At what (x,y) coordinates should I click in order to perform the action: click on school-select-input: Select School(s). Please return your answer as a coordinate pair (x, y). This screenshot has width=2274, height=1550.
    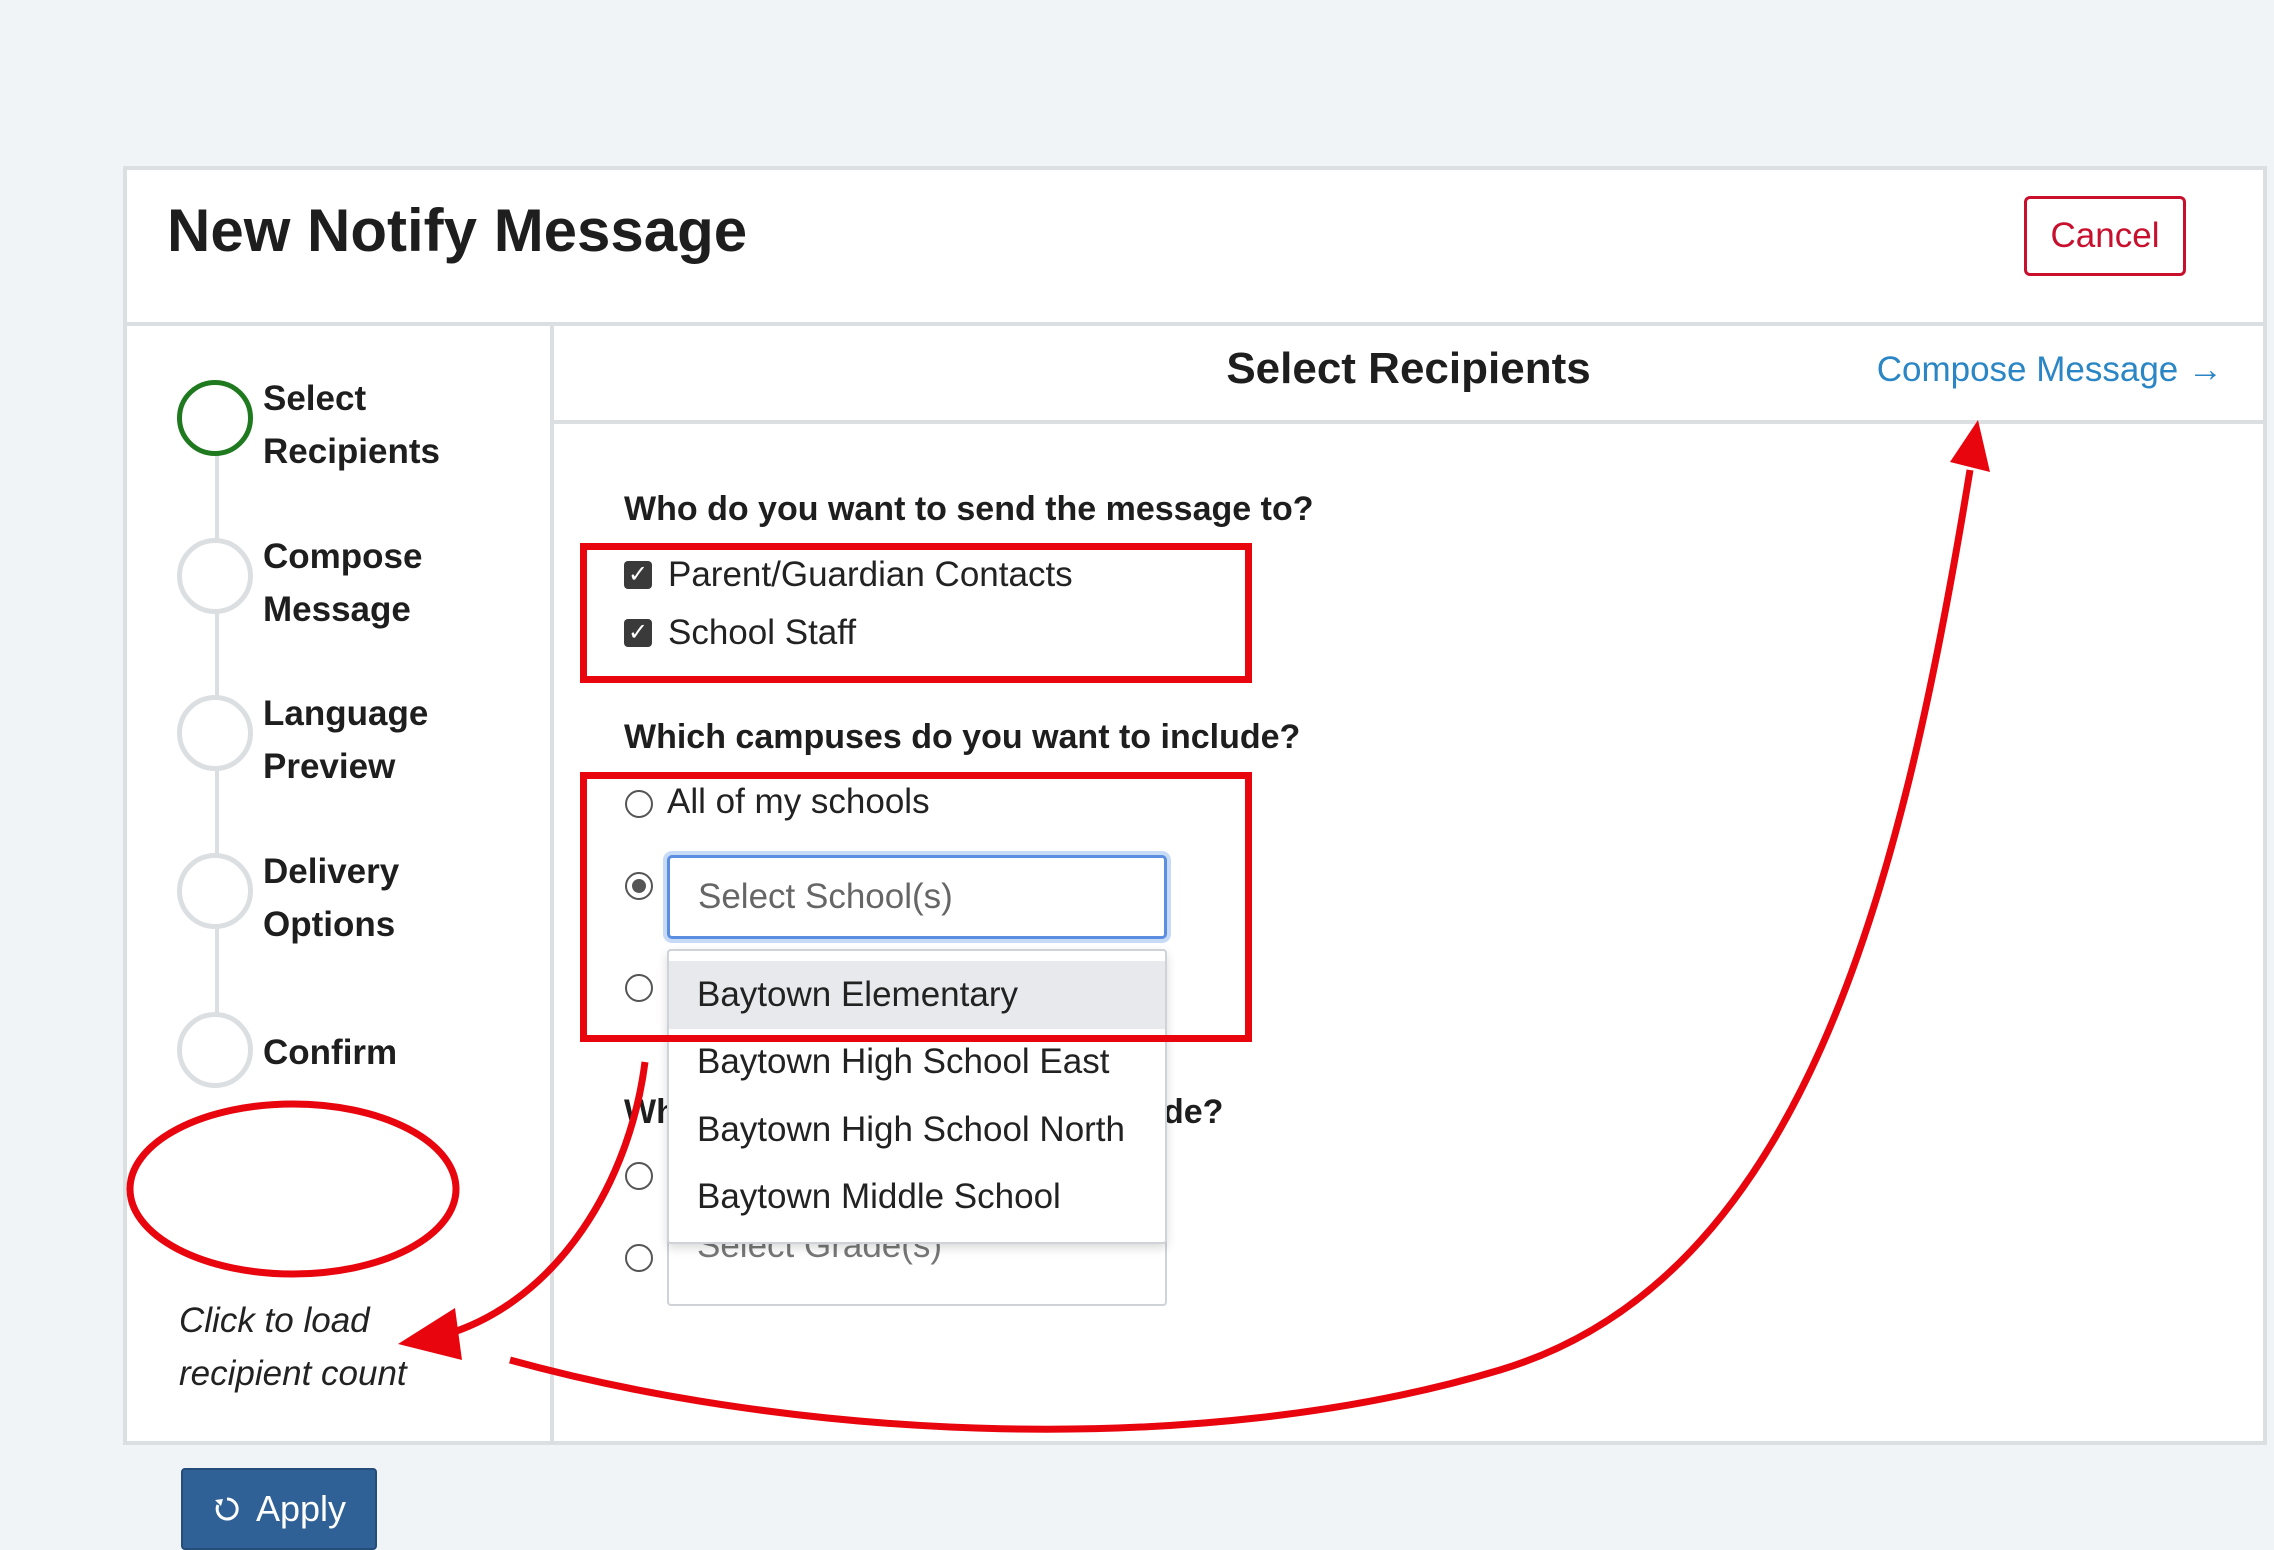
    Looking at the image, I should click on (917, 897).